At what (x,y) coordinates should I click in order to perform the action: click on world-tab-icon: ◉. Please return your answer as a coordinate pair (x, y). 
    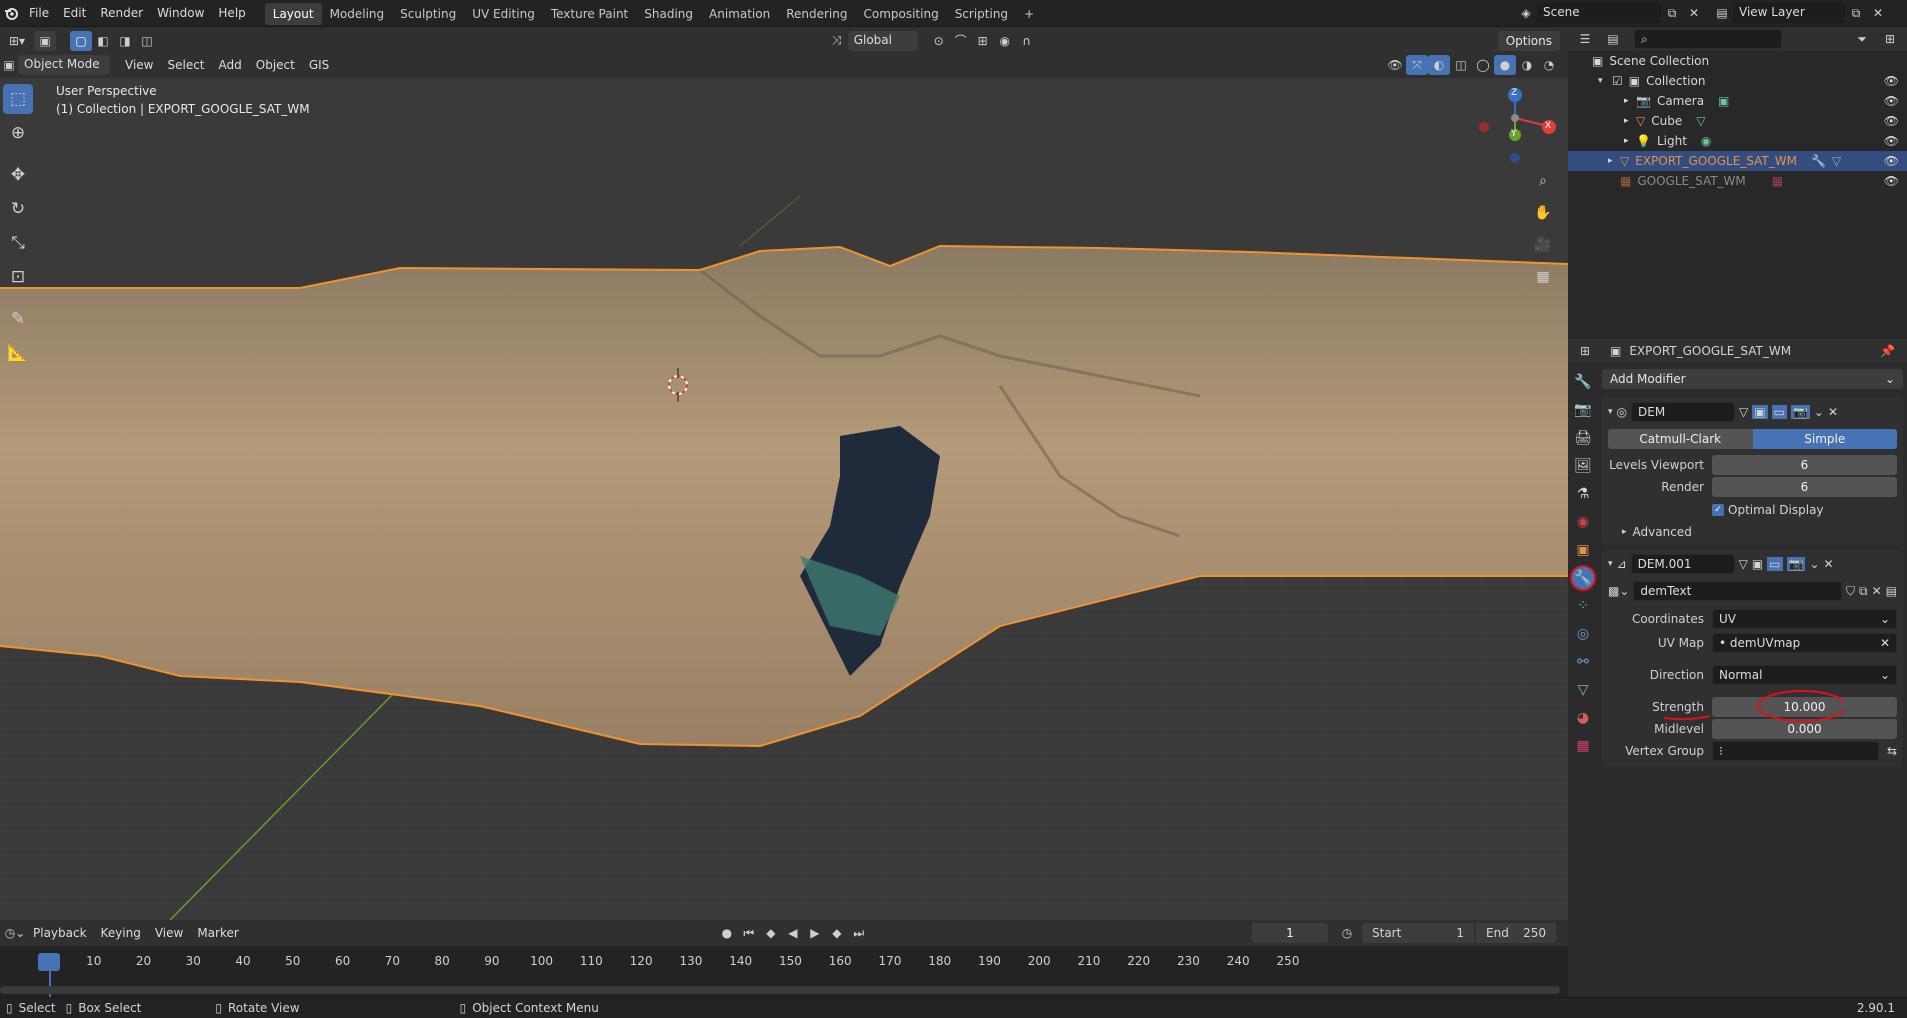
    Looking at the image, I should click on (1583, 522).